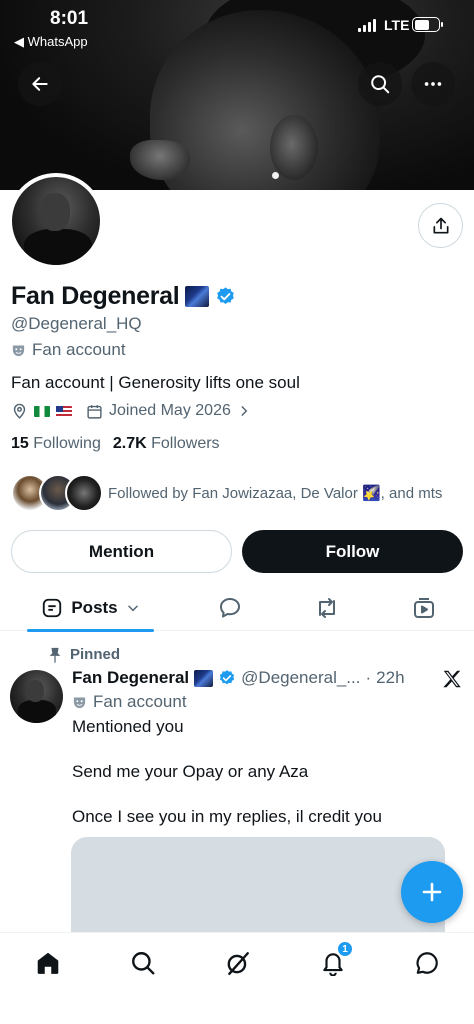  I want to click on speech-bubble-icon, so click(230, 608).